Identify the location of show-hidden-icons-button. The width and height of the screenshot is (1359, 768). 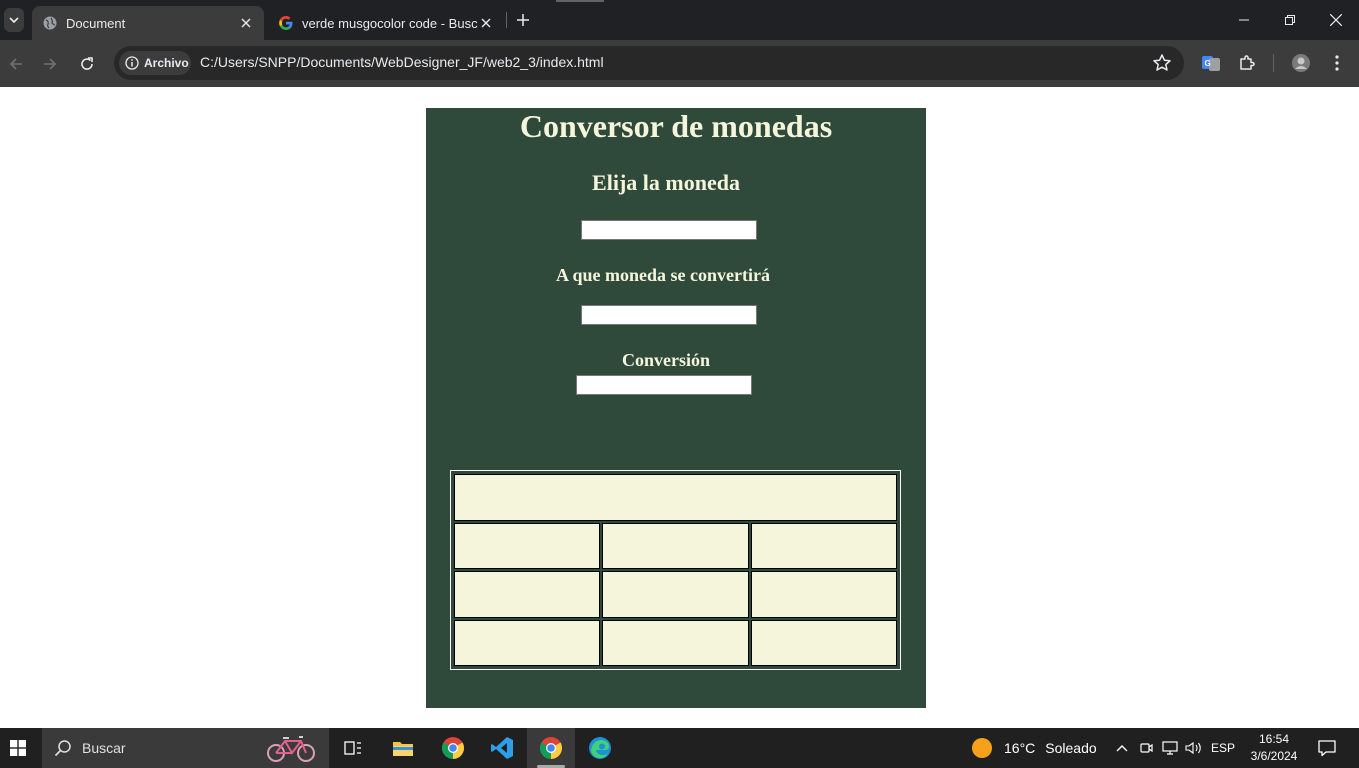
(1122, 748).